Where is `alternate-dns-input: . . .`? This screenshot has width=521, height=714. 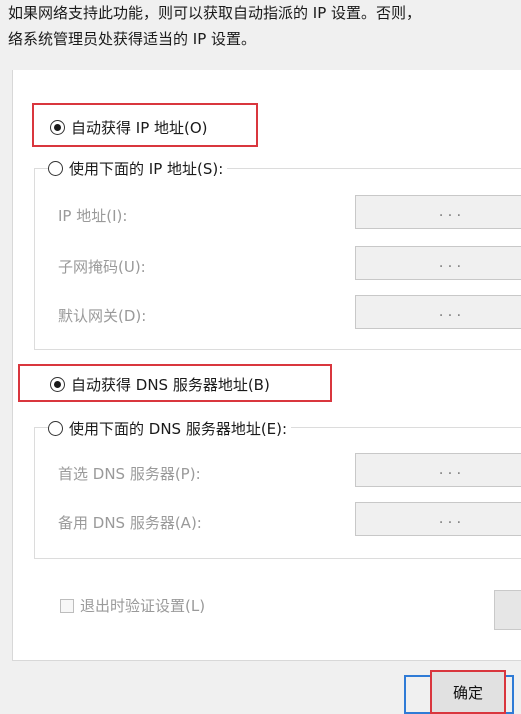 alternate-dns-input: . . . is located at coordinates (438, 519).